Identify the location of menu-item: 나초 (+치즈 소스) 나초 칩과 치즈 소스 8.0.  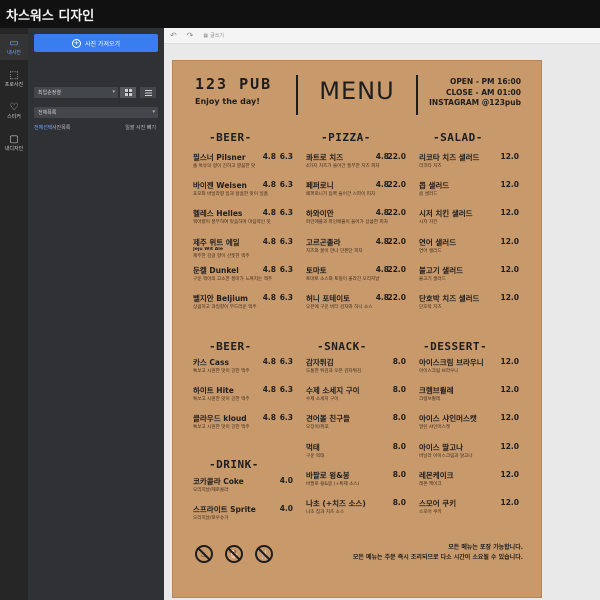
(356, 509).